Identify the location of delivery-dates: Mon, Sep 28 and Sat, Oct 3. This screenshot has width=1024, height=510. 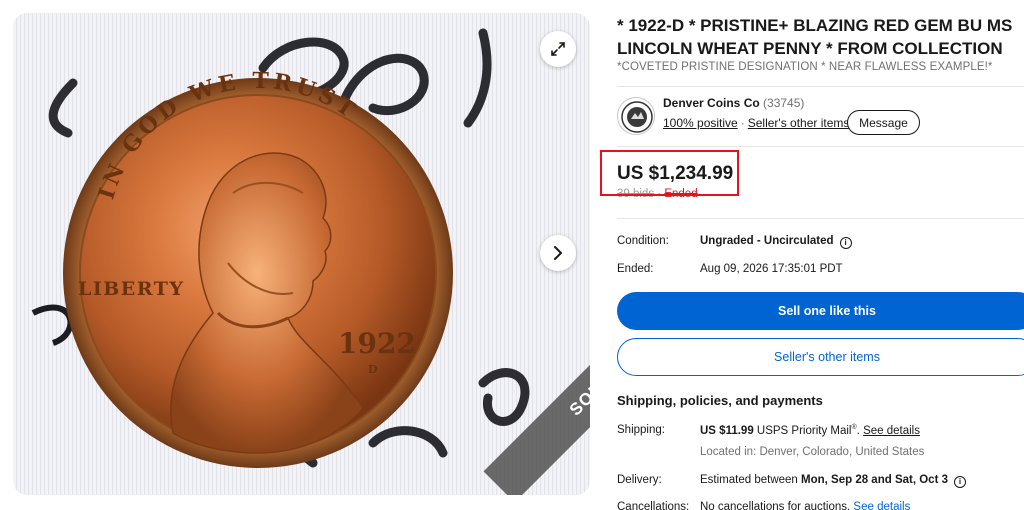
(874, 480).